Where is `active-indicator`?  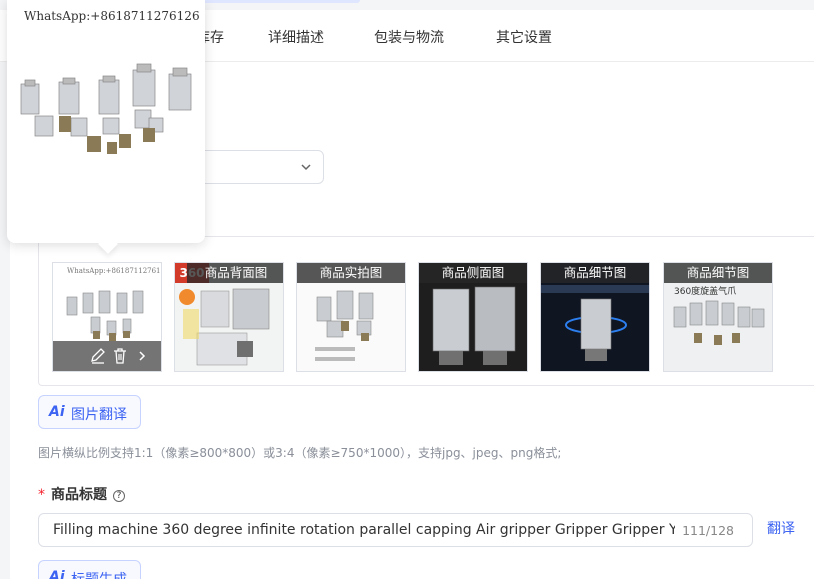 active-indicator is located at coordinates (280, 1).